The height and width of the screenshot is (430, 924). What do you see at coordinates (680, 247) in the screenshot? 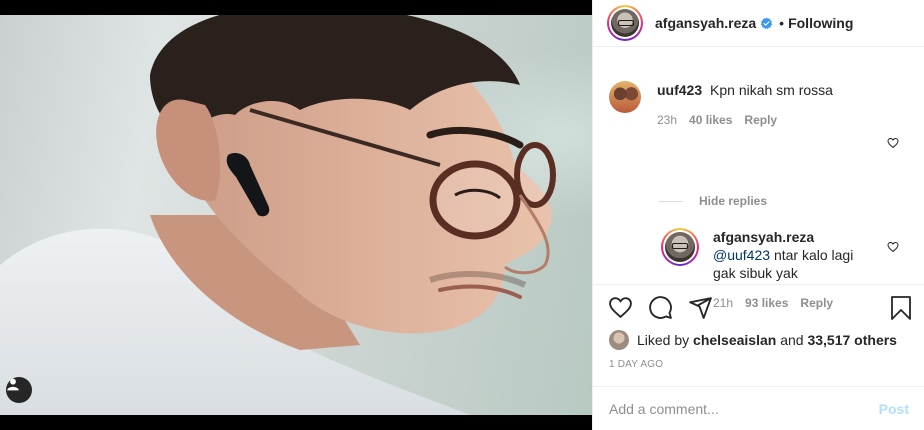
I see `reply-avatar` at bounding box center [680, 247].